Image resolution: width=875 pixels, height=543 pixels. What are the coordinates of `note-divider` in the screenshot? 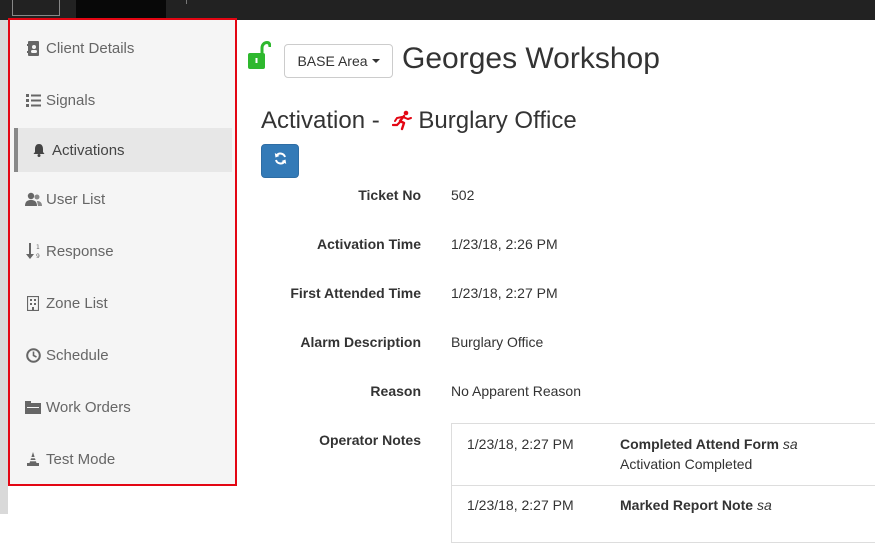 It's located at (663, 485).